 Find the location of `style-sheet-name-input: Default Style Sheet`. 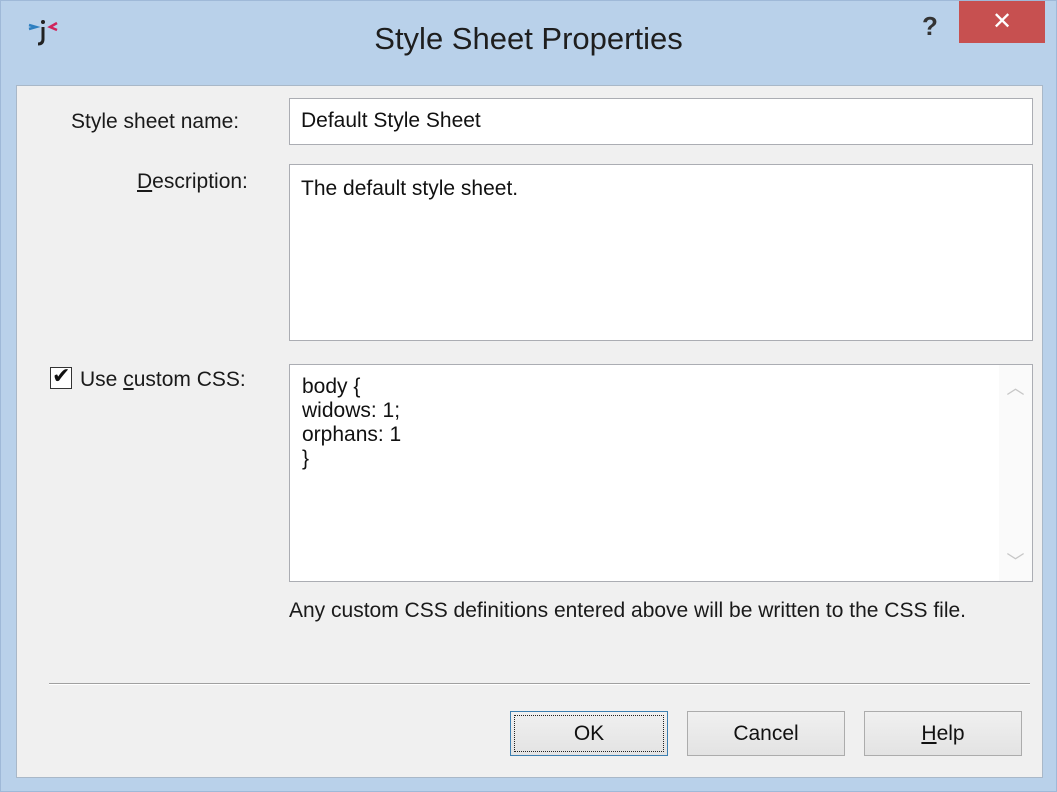

style-sheet-name-input: Default Style Sheet is located at coordinates (661, 121).